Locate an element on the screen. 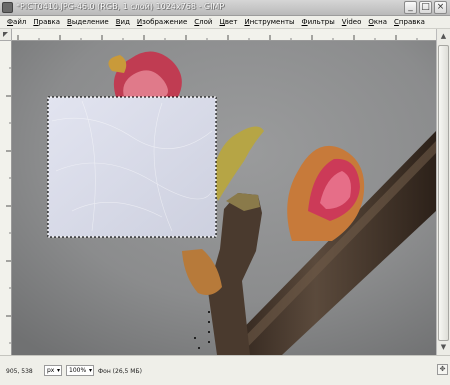 The width and height of the screenshot is (450, 385). vertical-scrollbar: ▲ ▼ is located at coordinates (443, 192).